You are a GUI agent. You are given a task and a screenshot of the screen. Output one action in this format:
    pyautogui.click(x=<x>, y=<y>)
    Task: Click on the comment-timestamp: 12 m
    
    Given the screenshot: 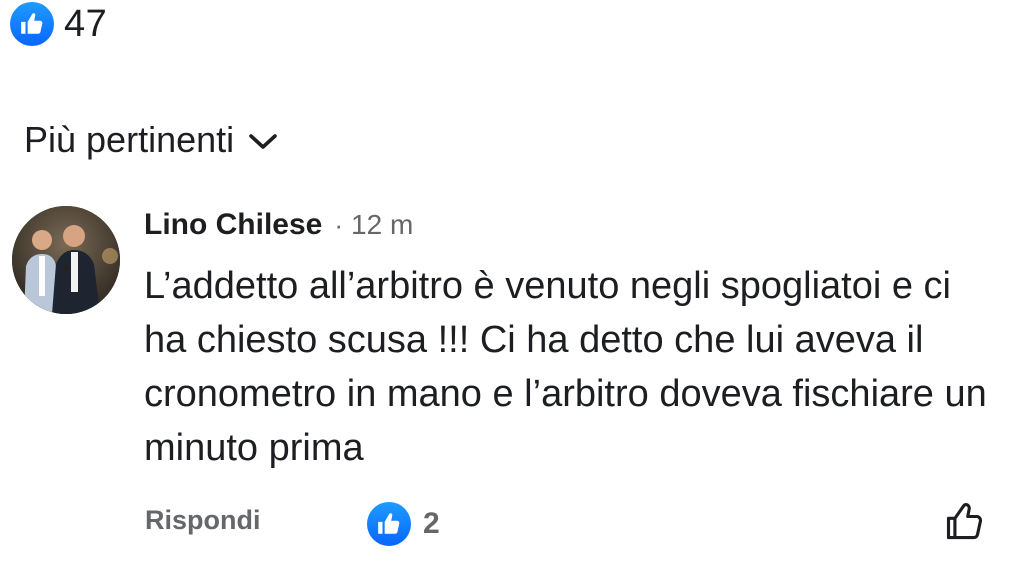 What is the action you would take?
    pyautogui.click(x=382, y=225)
    